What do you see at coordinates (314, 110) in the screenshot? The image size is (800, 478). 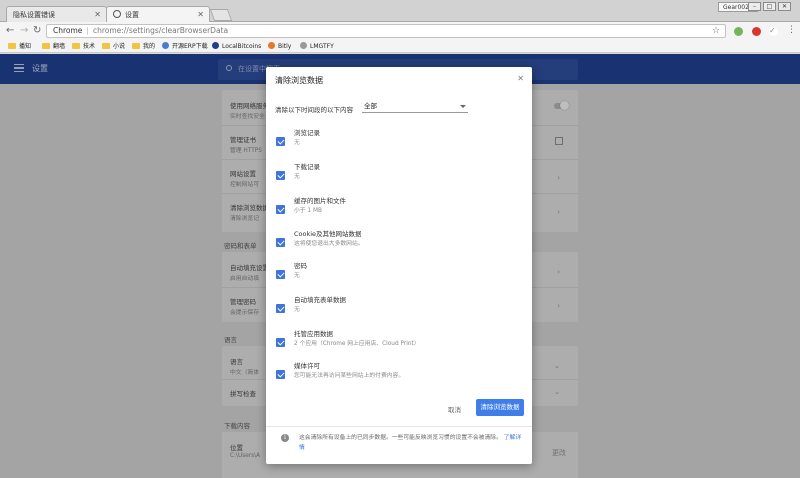 I see `time-range-label: 清除以下时间段的以下内容` at bounding box center [314, 110].